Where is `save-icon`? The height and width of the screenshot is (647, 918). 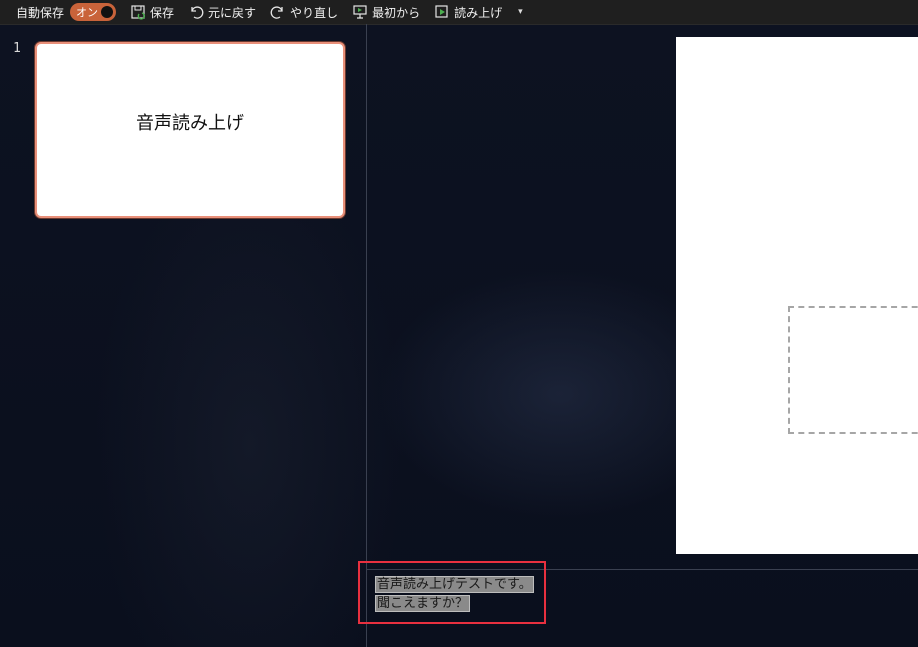 save-icon is located at coordinates (138, 12).